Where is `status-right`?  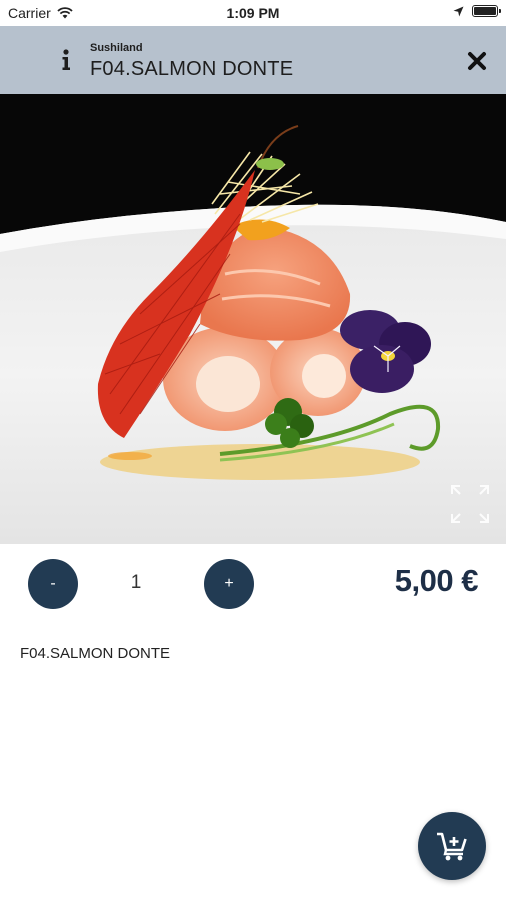
status-right is located at coordinates (477, 11).